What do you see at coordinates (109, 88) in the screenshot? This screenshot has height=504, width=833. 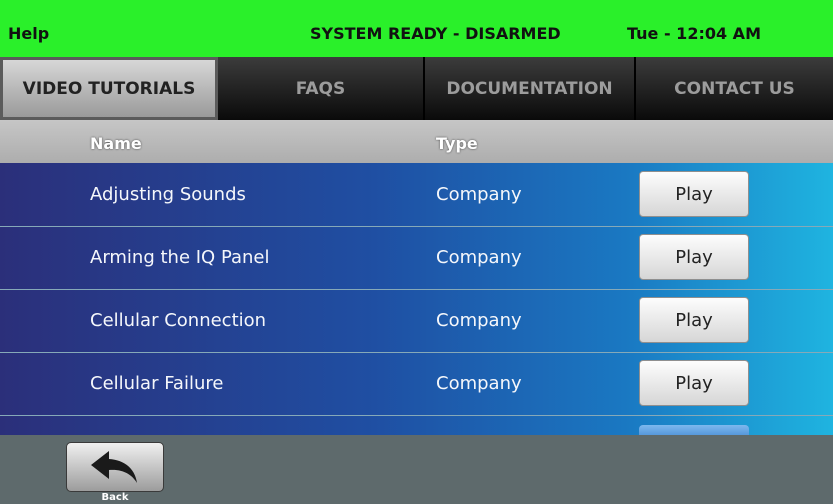 I see `tab-video-tutorials: VIDEO TUTORIALS` at bounding box center [109, 88].